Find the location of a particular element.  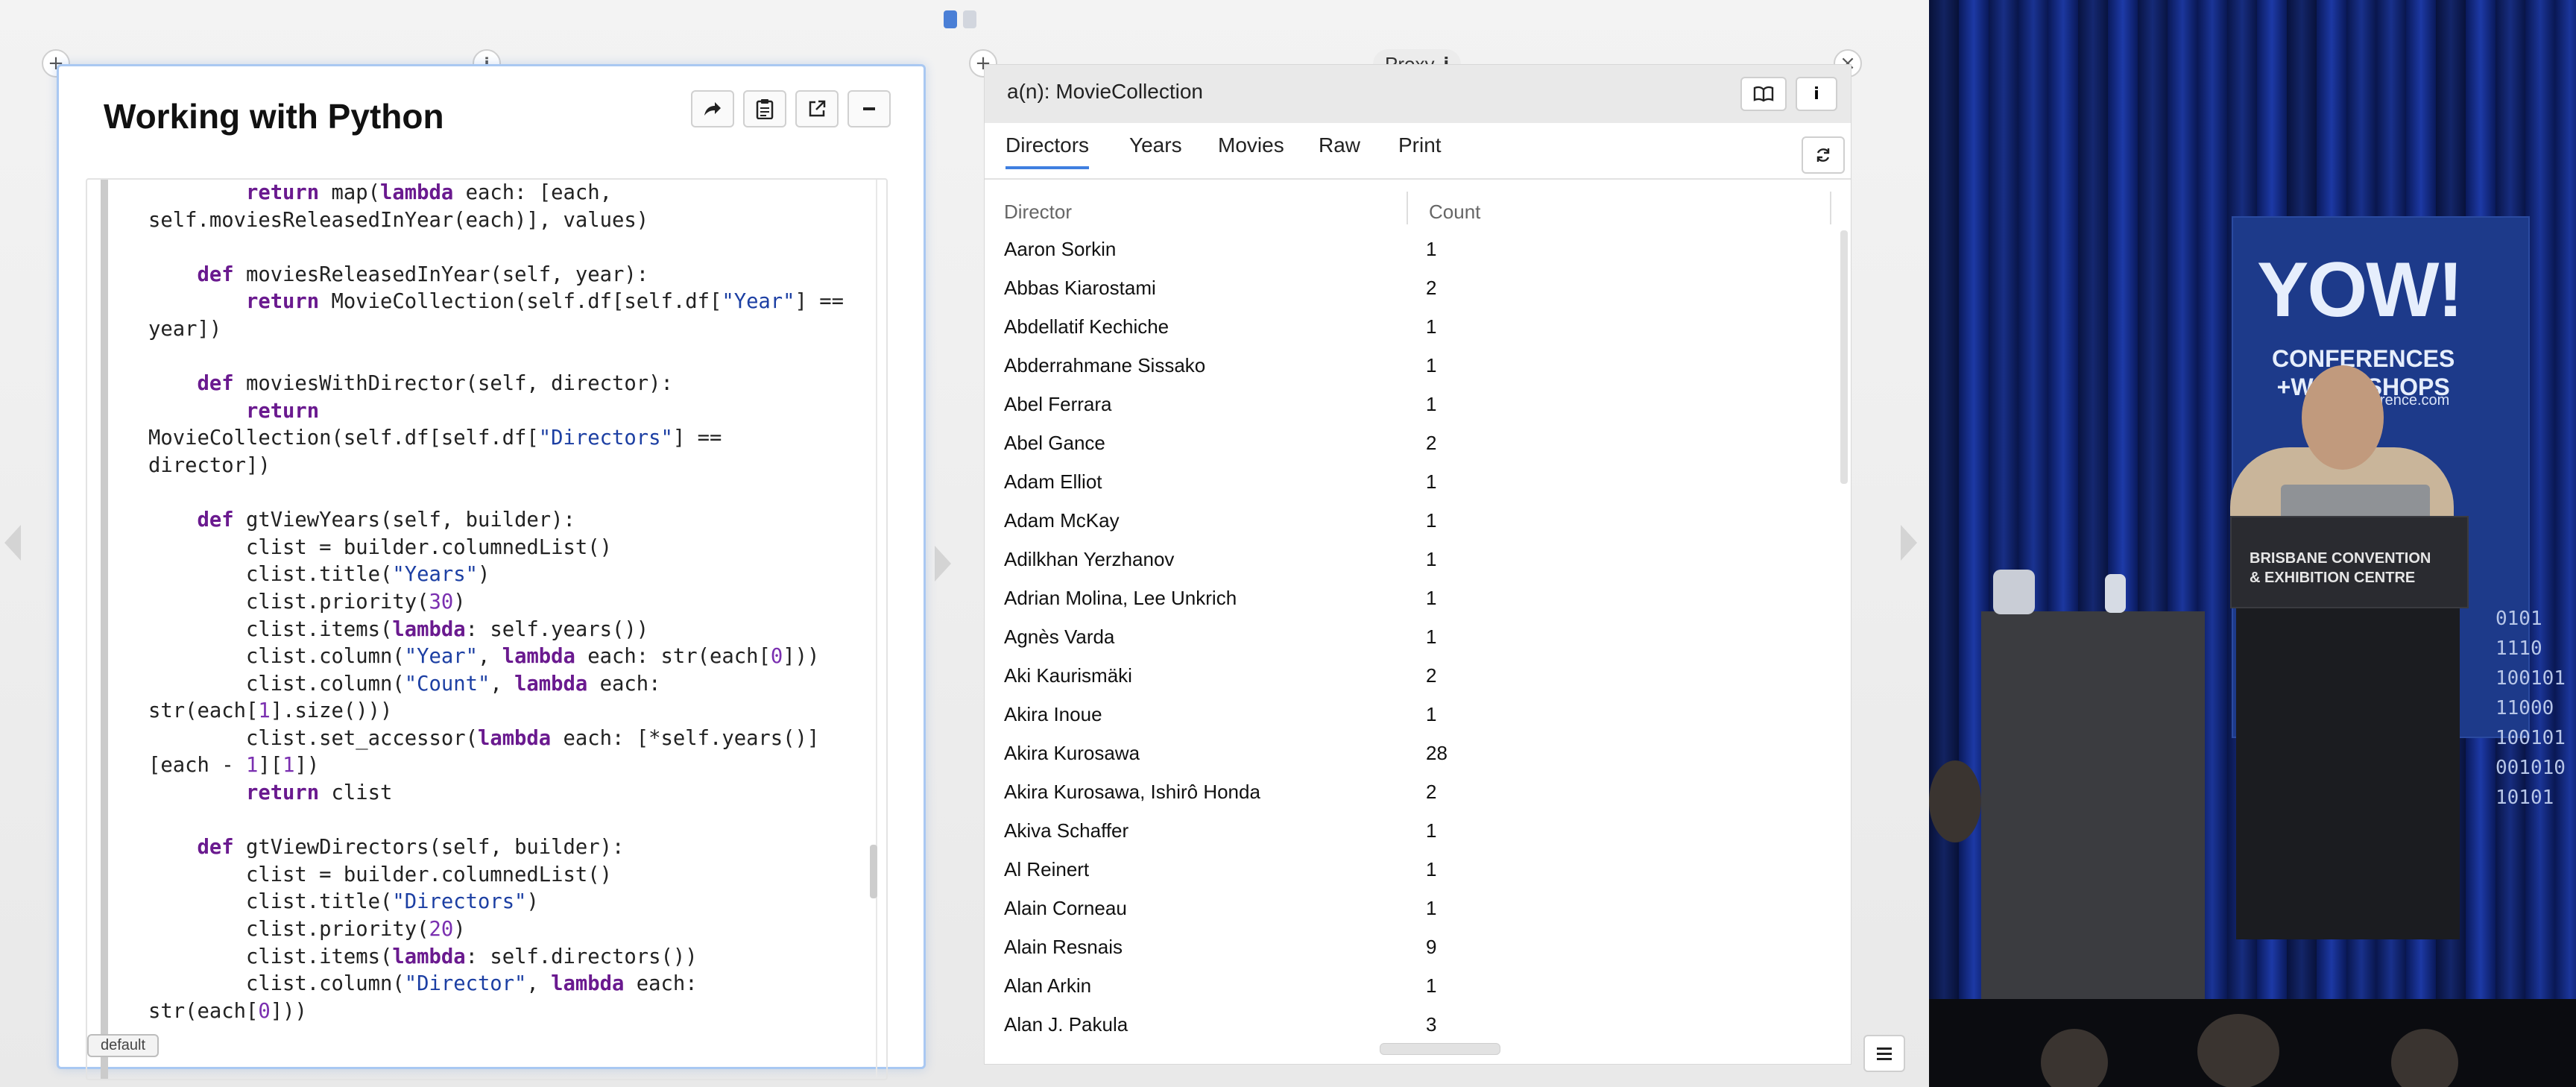

inspector-info-button: i is located at coordinates (1816, 94).